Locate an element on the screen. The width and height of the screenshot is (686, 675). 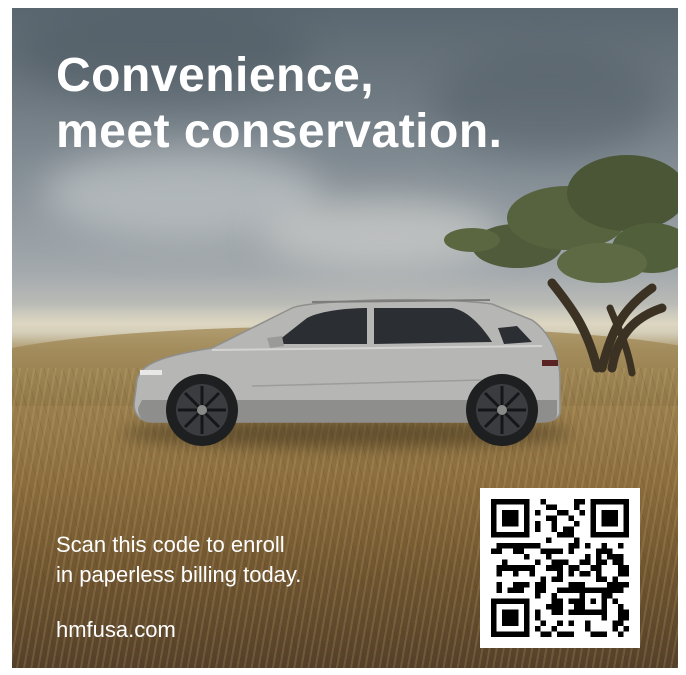
qr-code-icon is located at coordinates (560, 568).